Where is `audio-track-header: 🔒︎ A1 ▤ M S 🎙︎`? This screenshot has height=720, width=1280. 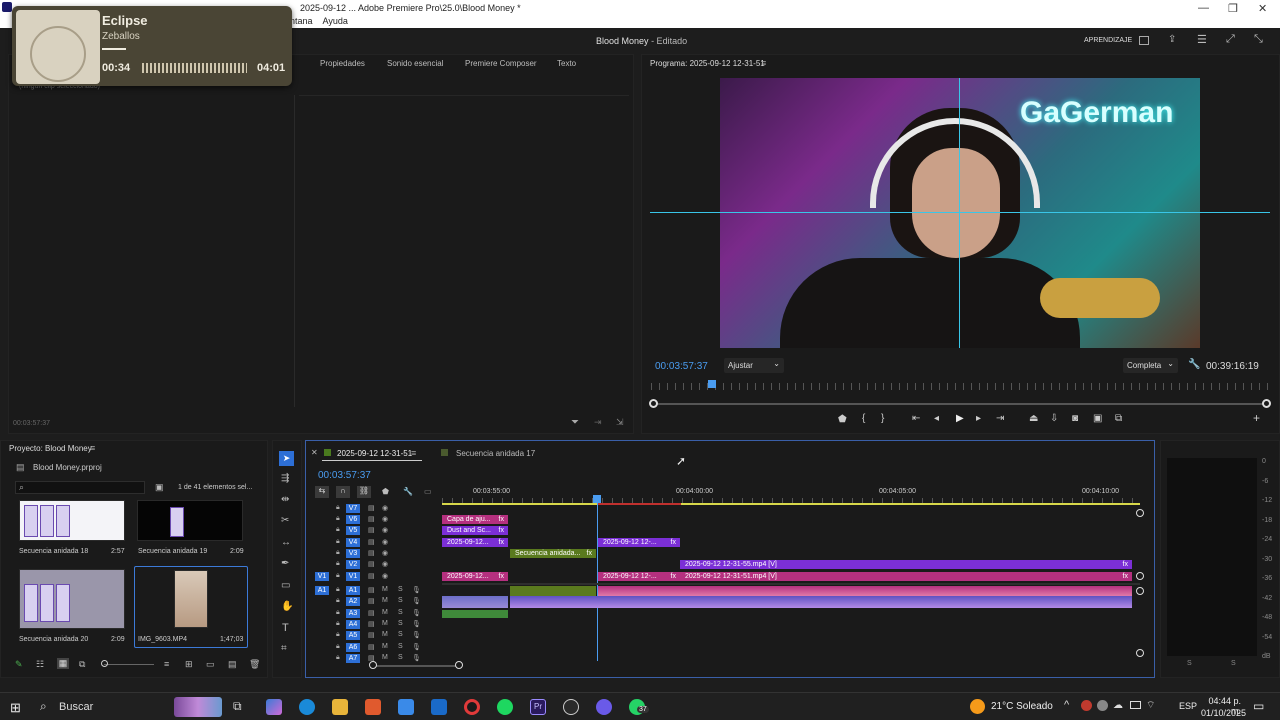 audio-track-header: 🔒︎ A1 ▤ M S 🎙︎ is located at coordinates (375, 591).